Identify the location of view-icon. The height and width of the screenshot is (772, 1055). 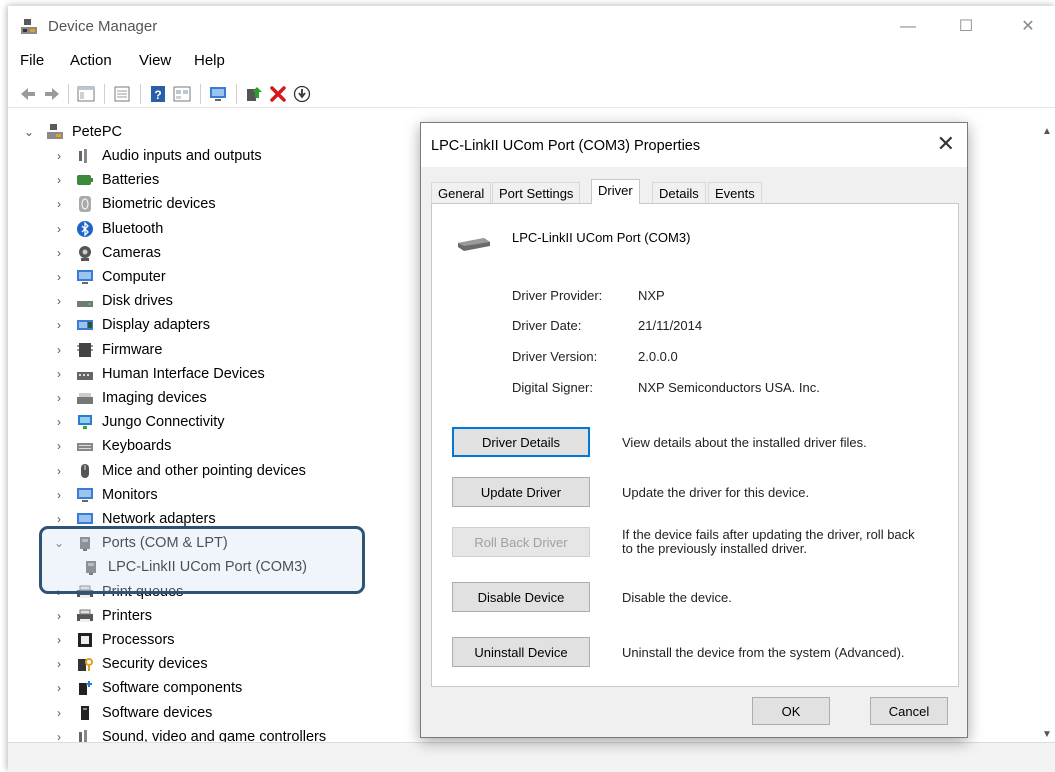
(182, 94).